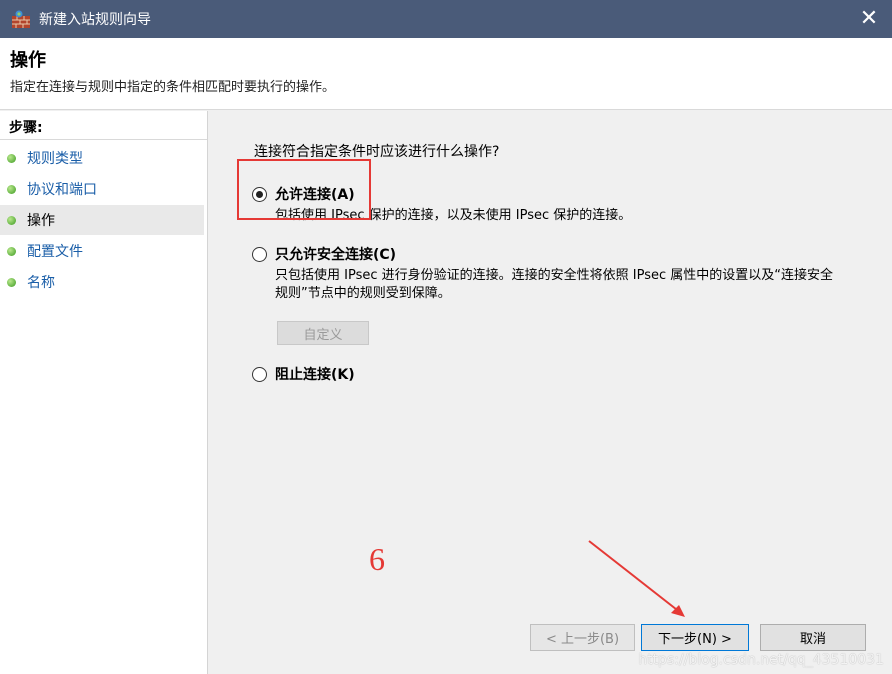 This screenshot has width=892, height=674. I want to click on steps-divider, so click(103, 139).